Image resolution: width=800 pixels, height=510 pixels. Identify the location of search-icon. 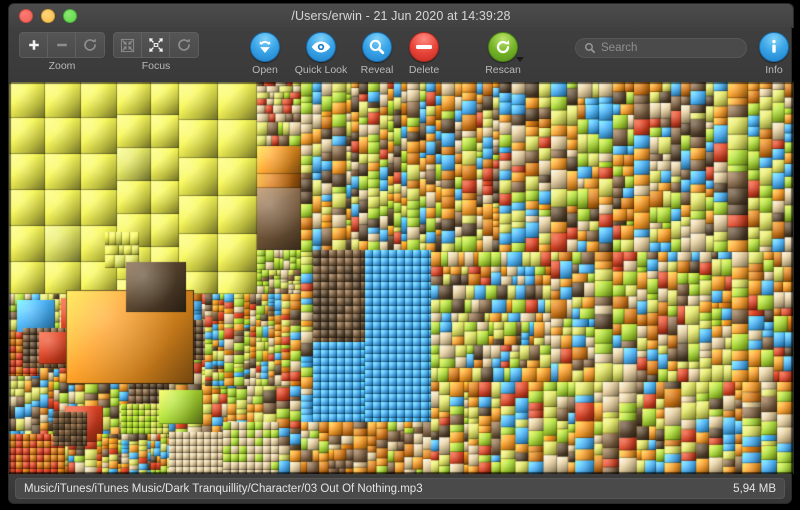
(590, 48).